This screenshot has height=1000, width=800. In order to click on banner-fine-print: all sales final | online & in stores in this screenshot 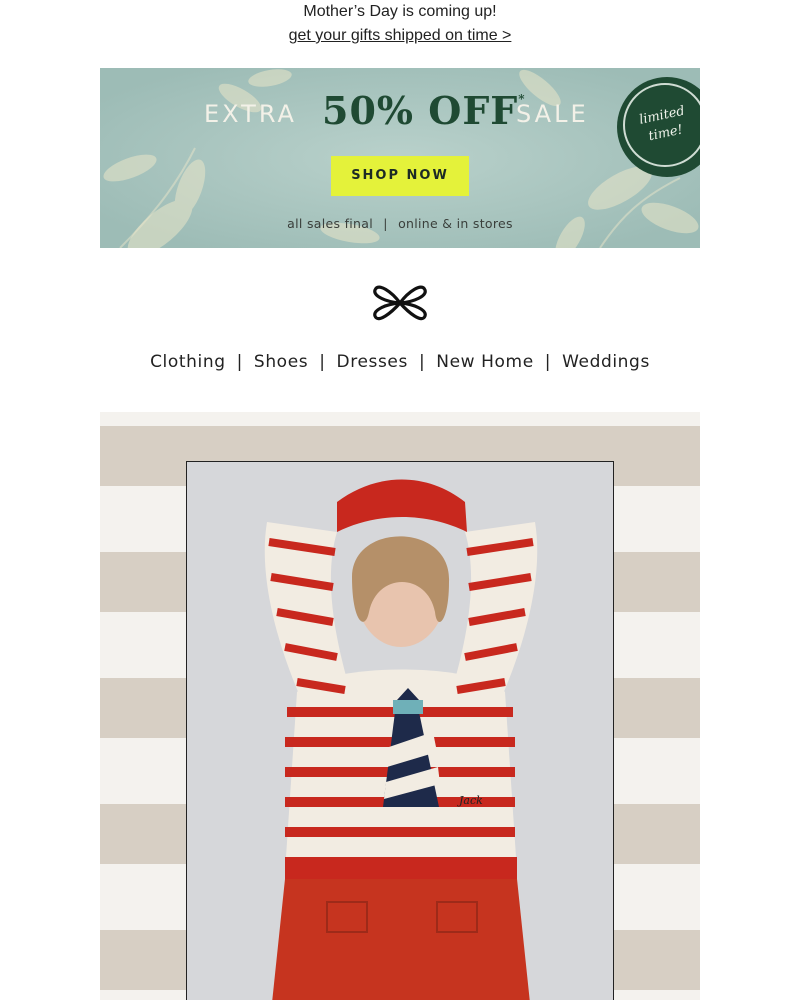, I will do `click(400, 223)`.